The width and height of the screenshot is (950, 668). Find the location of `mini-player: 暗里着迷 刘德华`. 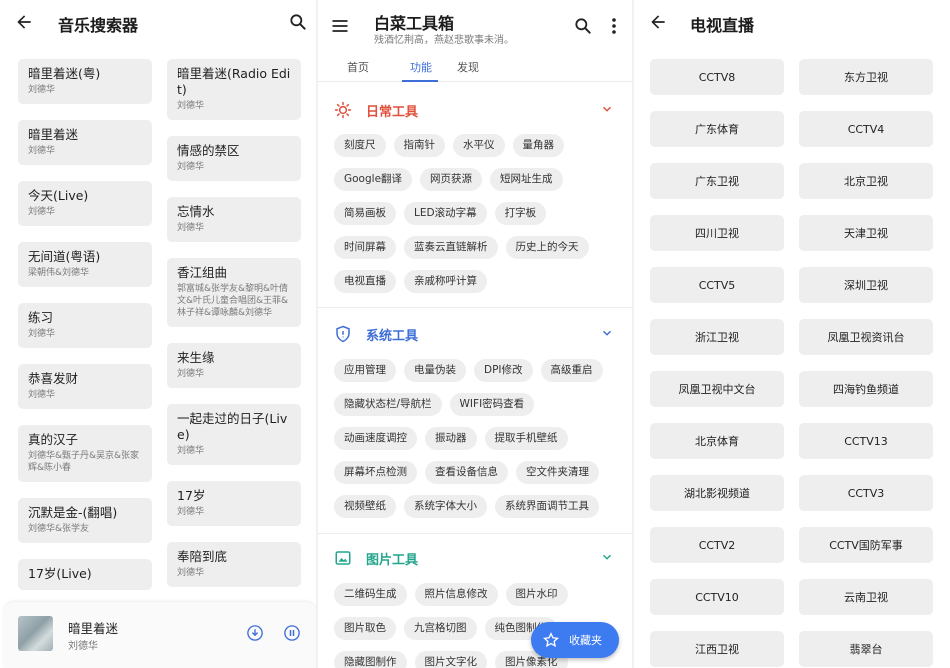

mini-player: 暗里着迷 刘德华 is located at coordinates (160, 635).